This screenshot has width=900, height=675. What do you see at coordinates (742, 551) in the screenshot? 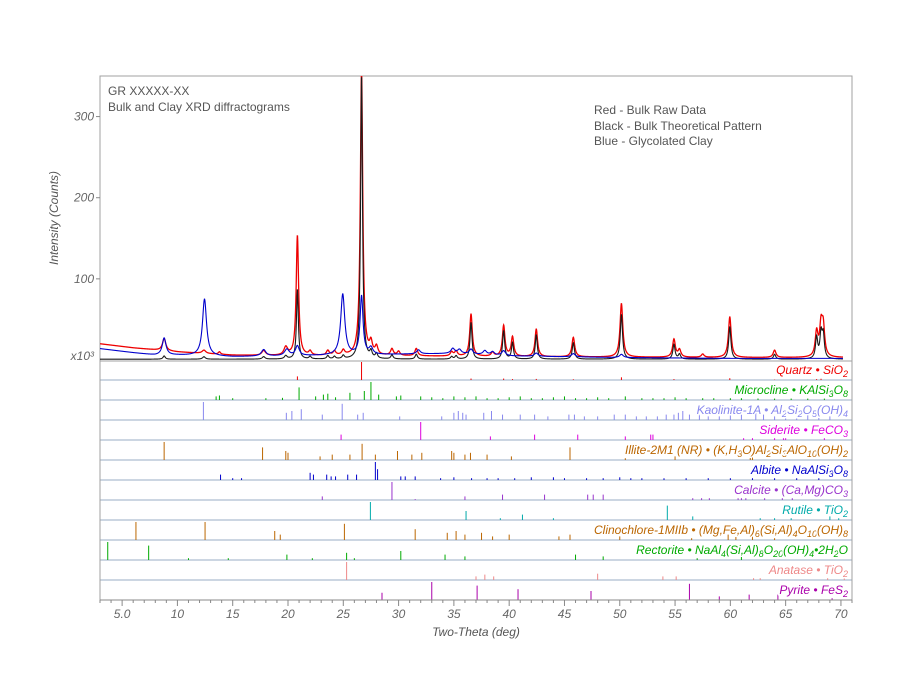
I see `phase-label: Rectorite • NaAl4(Si,Al)8O20(OH)4•2H2O` at bounding box center [742, 551].